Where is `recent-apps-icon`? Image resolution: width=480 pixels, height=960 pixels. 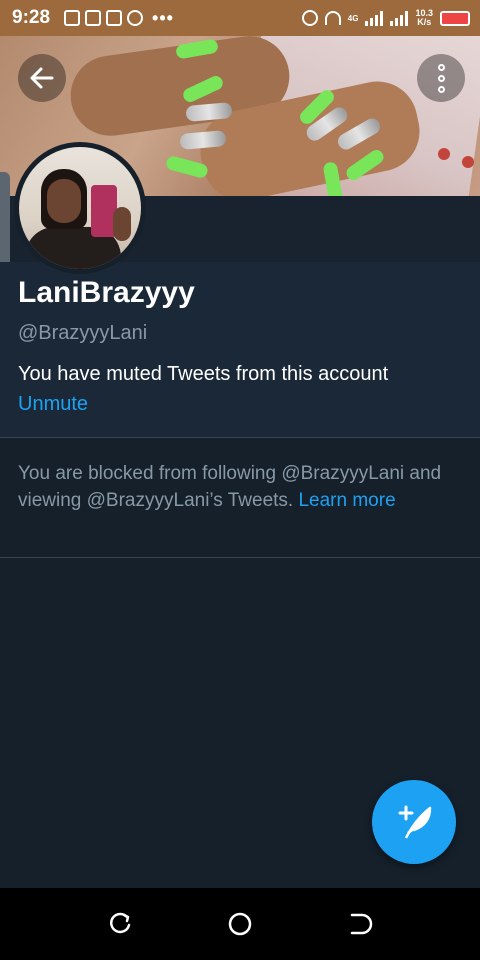
recent-apps-icon is located at coordinates (120, 923).